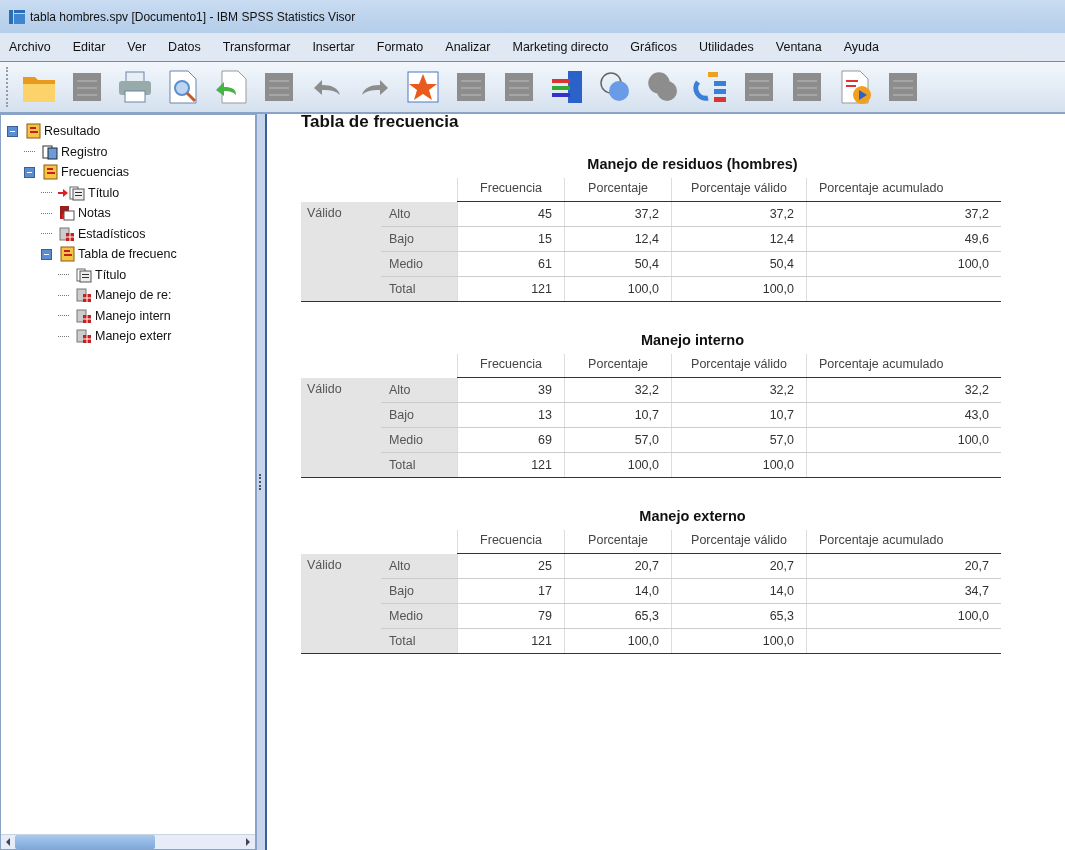 The width and height of the screenshot is (1065, 850). I want to click on menu-item: Ver, so click(137, 47).